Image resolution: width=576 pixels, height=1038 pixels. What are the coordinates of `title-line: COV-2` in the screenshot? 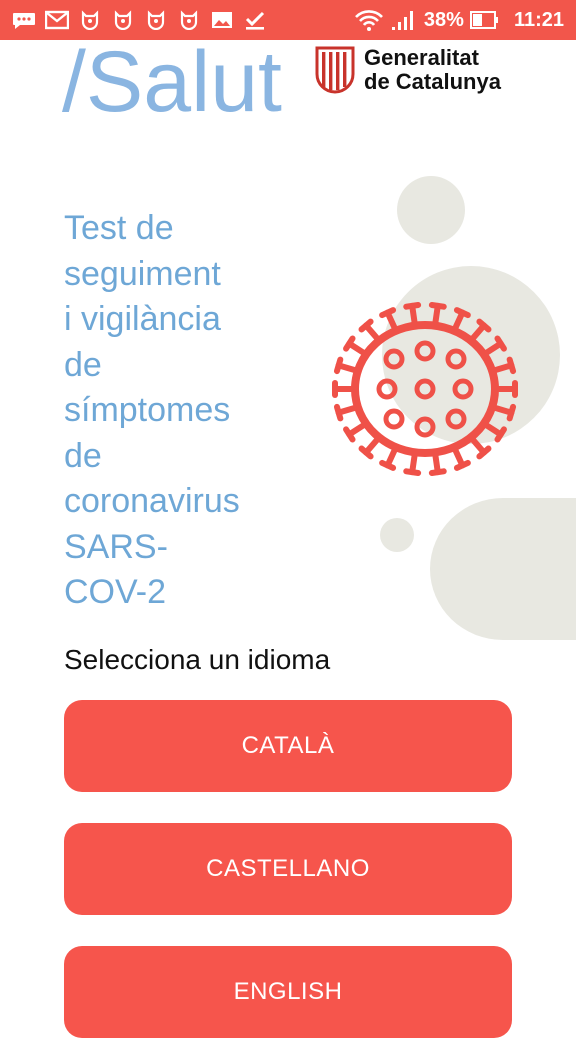 It's located at (115, 592).